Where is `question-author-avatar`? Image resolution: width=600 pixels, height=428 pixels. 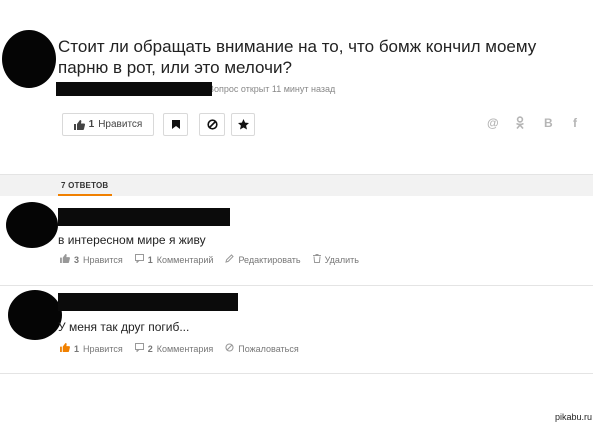
question-author-avatar is located at coordinates (29, 59).